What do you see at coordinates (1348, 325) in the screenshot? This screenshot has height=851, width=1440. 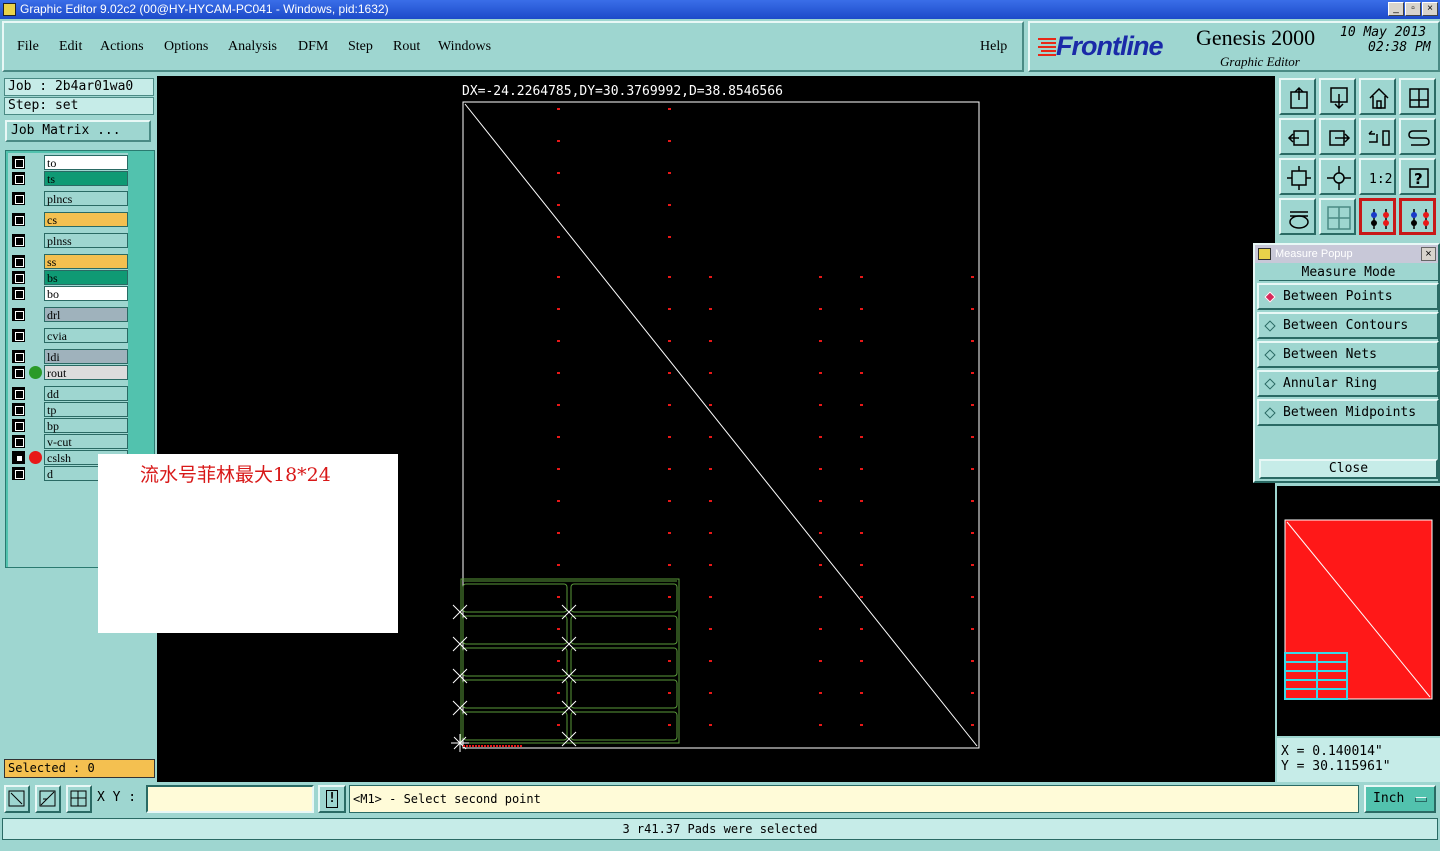 I see `measure-option-between-contours: Between Contours` at bounding box center [1348, 325].